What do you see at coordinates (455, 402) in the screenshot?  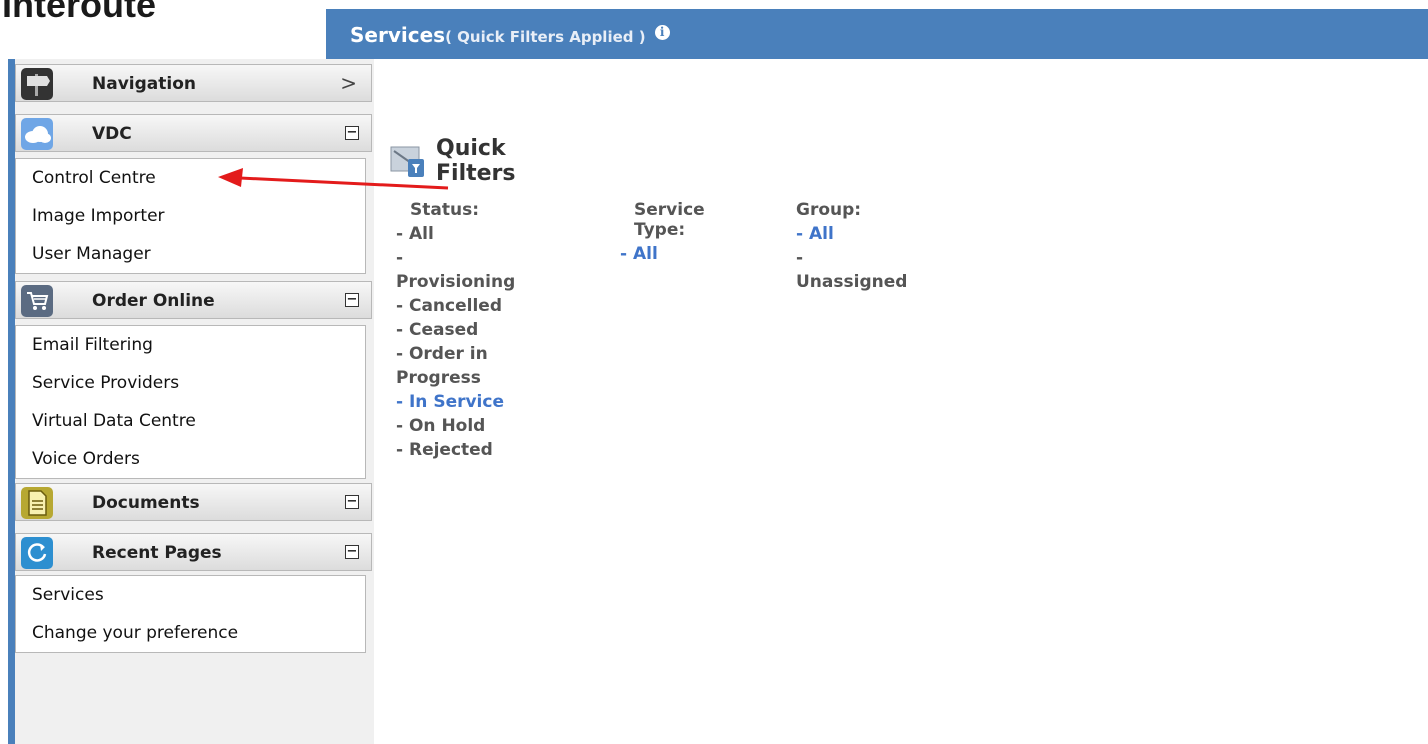 I see `status-filter-option-active: - In Service` at bounding box center [455, 402].